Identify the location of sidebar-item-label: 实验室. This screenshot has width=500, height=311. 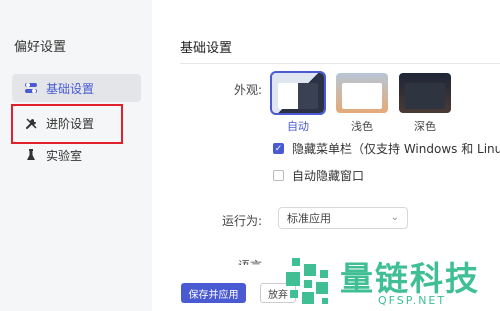
(64, 155).